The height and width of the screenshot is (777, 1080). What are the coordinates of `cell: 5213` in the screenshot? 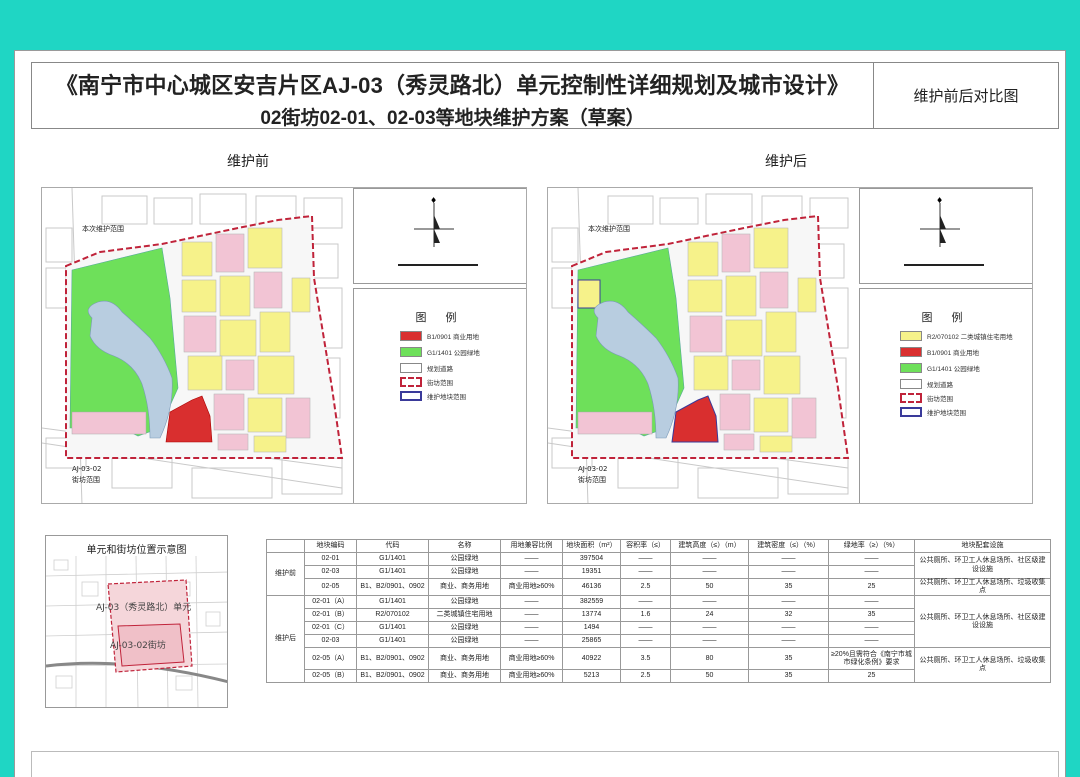 It's located at (591, 676).